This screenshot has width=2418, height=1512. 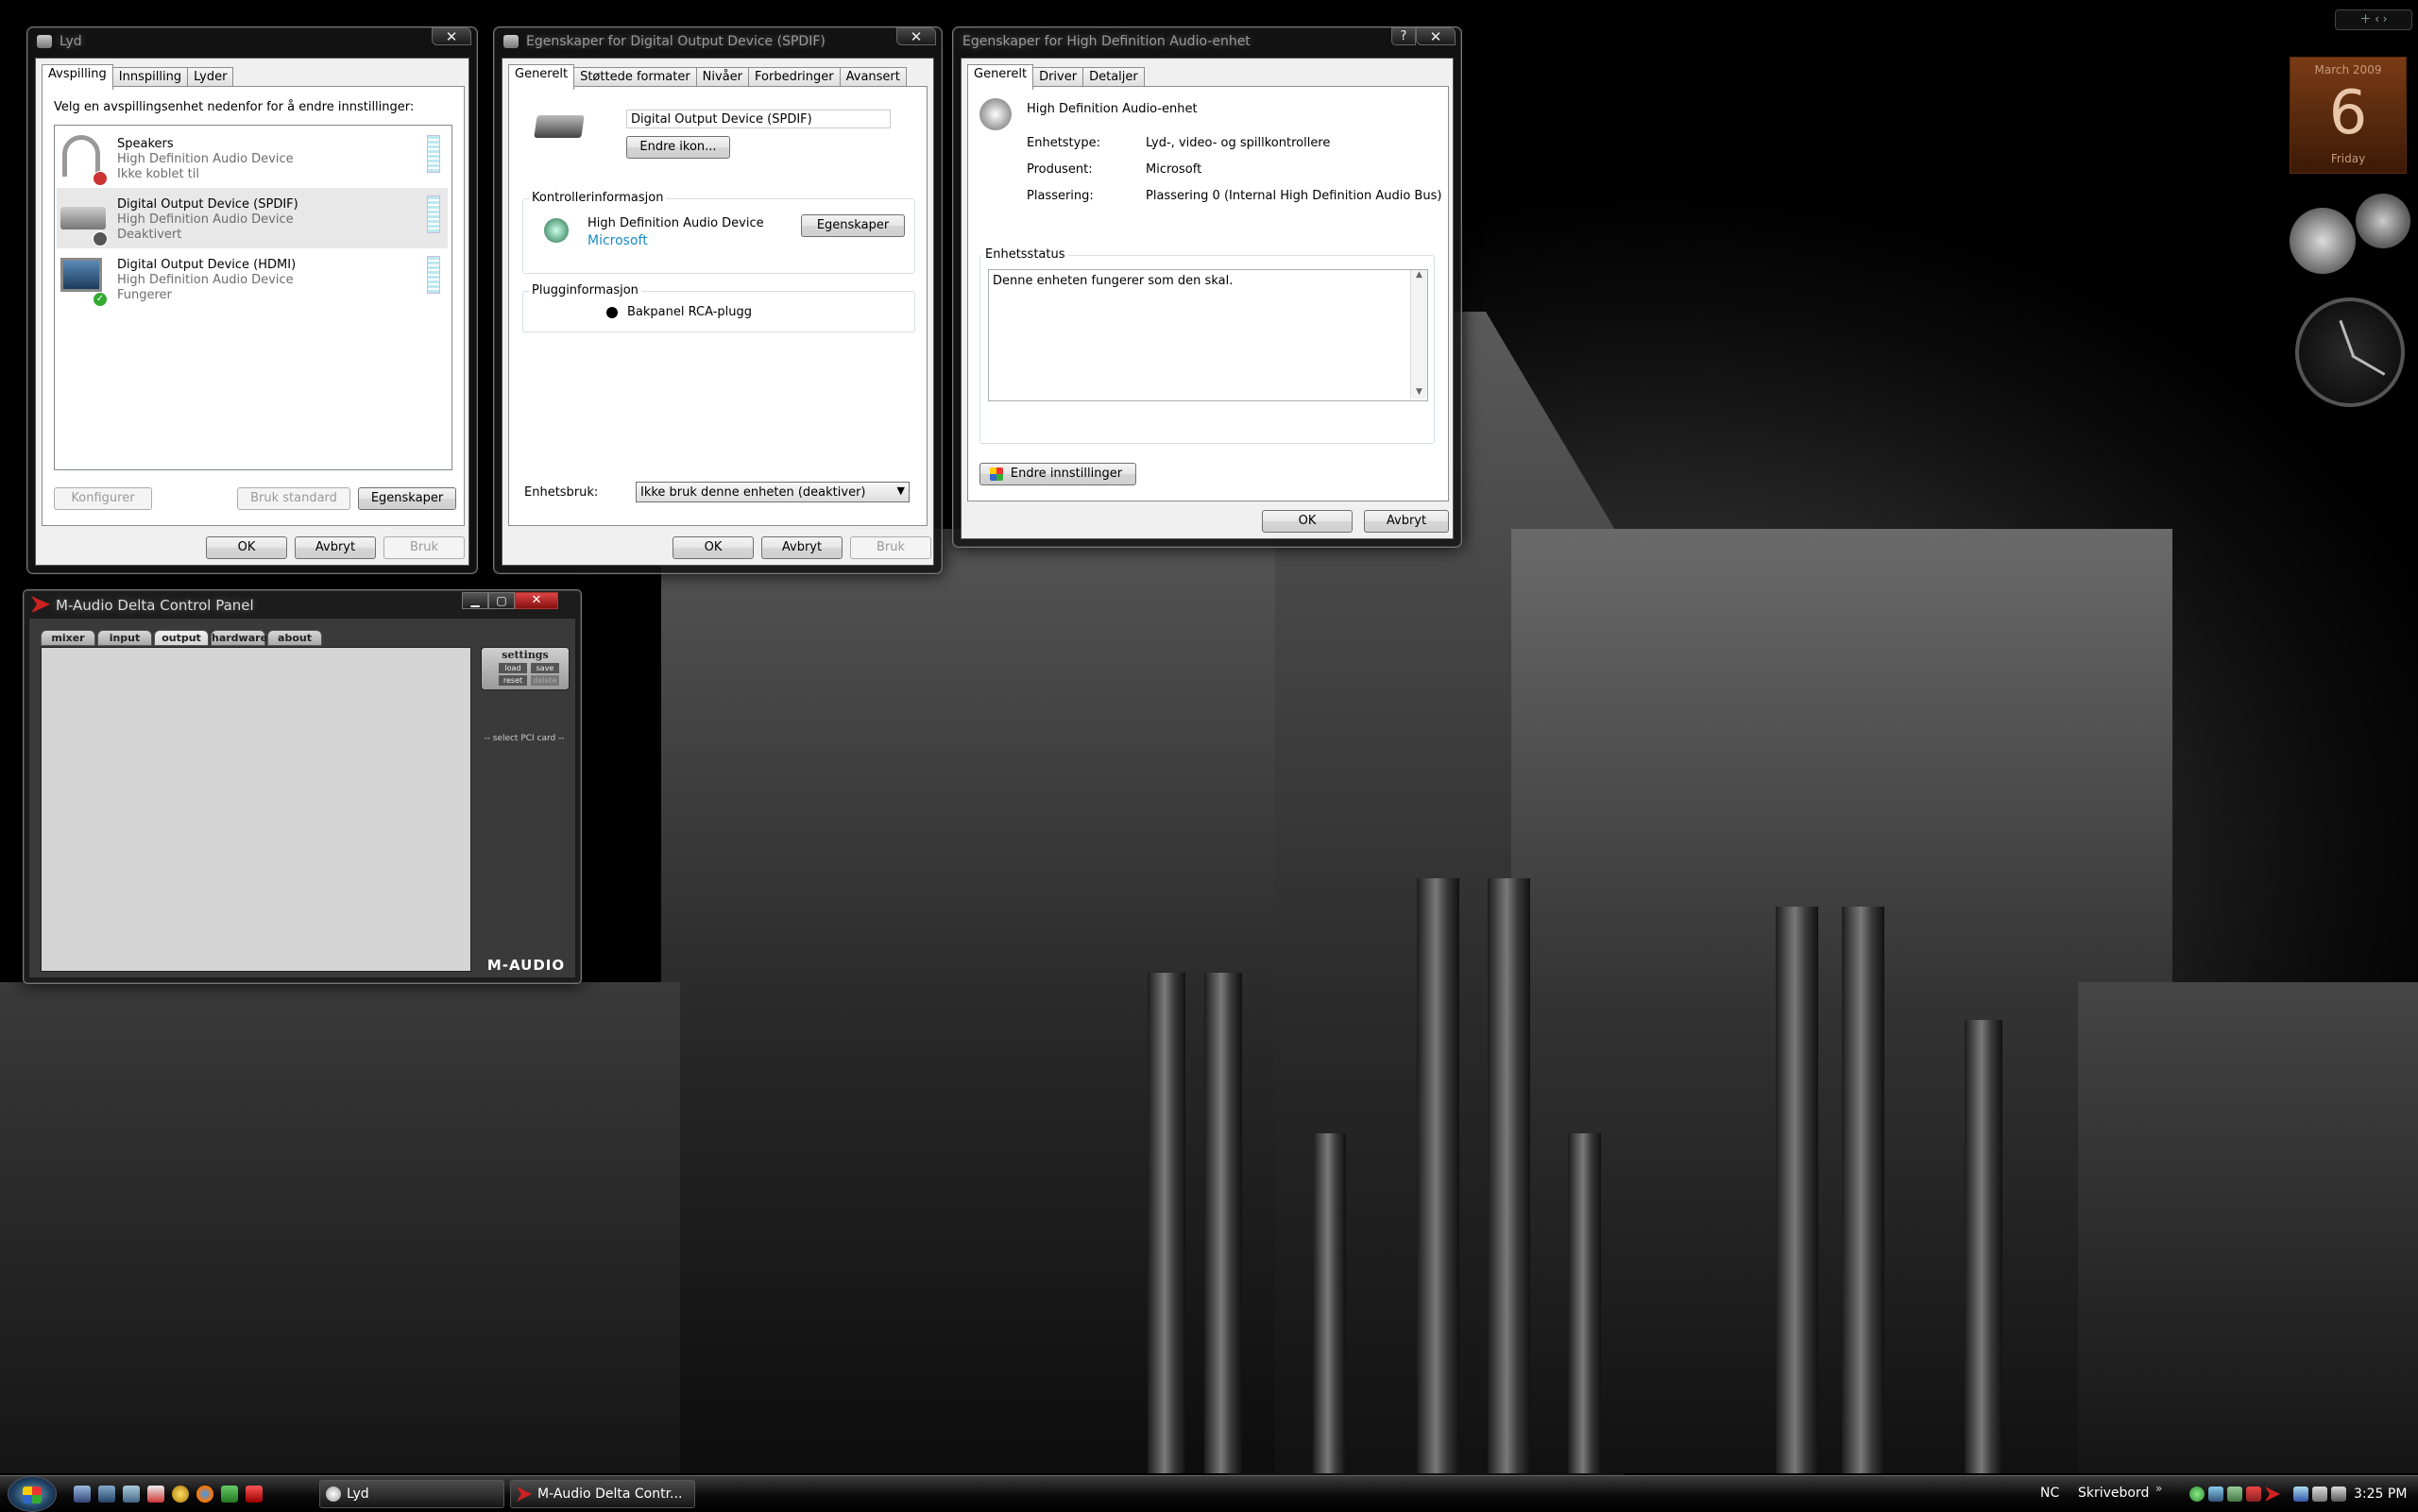 What do you see at coordinates (1419, 392) in the screenshot?
I see `scroll-down-icon: ▼` at bounding box center [1419, 392].